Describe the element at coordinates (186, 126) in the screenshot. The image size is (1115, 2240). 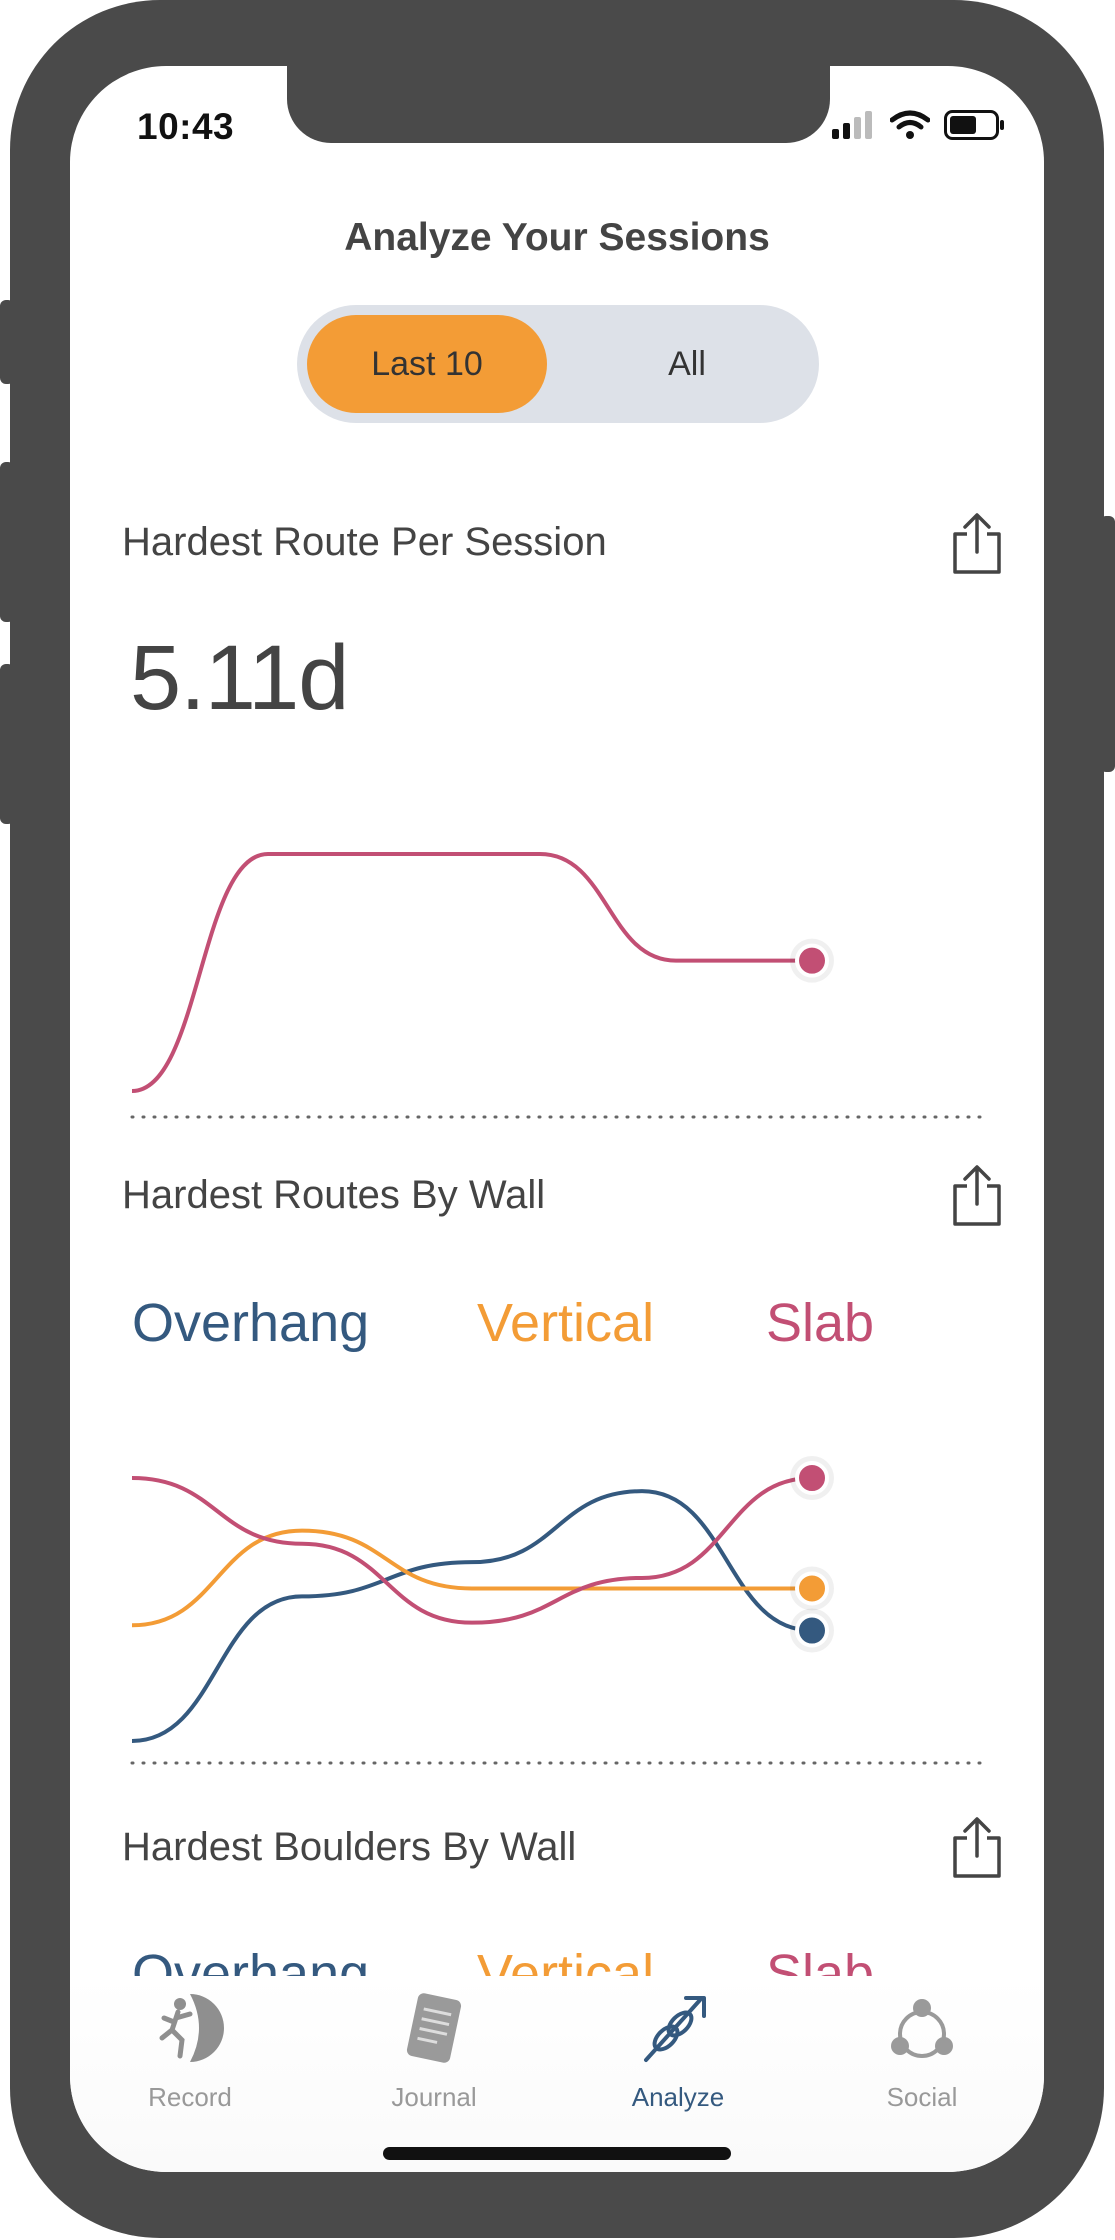
I see `status-time: 10:43` at that location.